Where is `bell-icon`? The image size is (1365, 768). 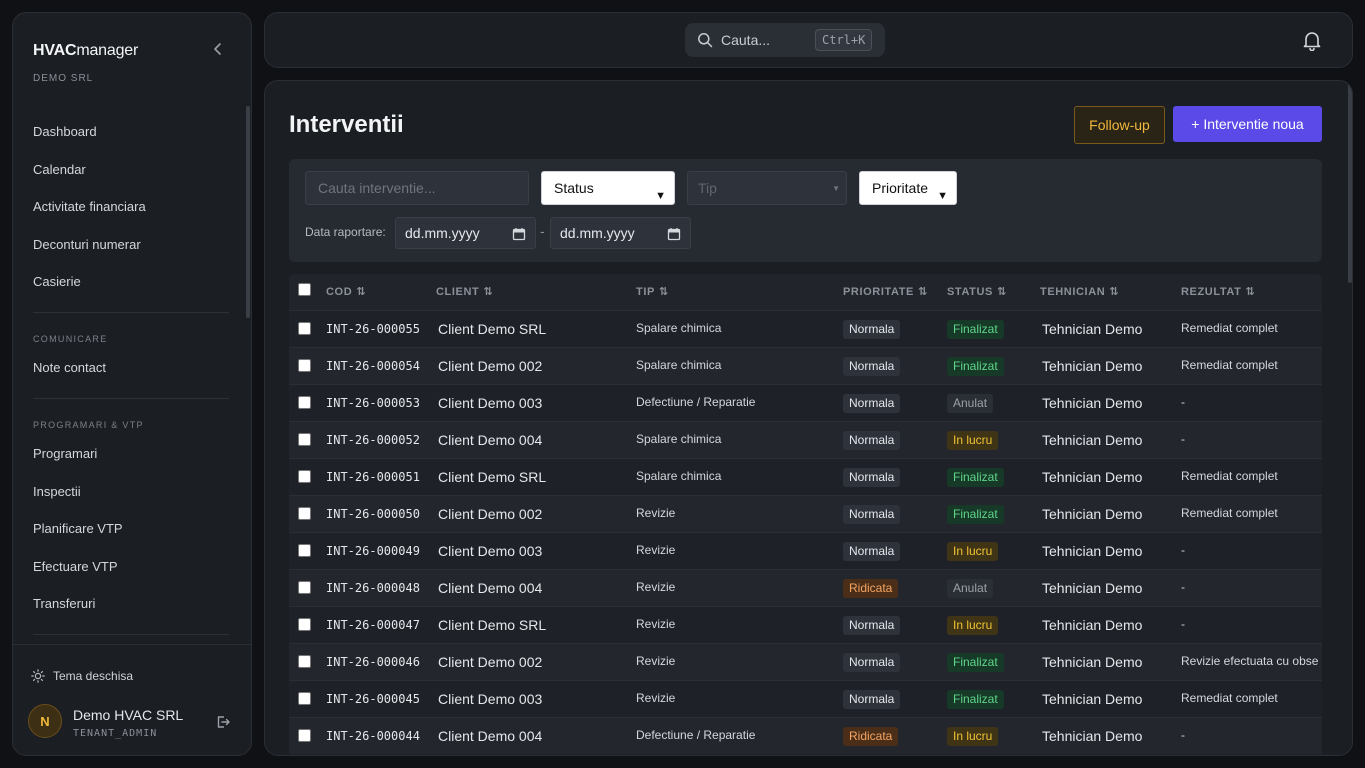 bell-icon is located at coordinates (1312, 42).